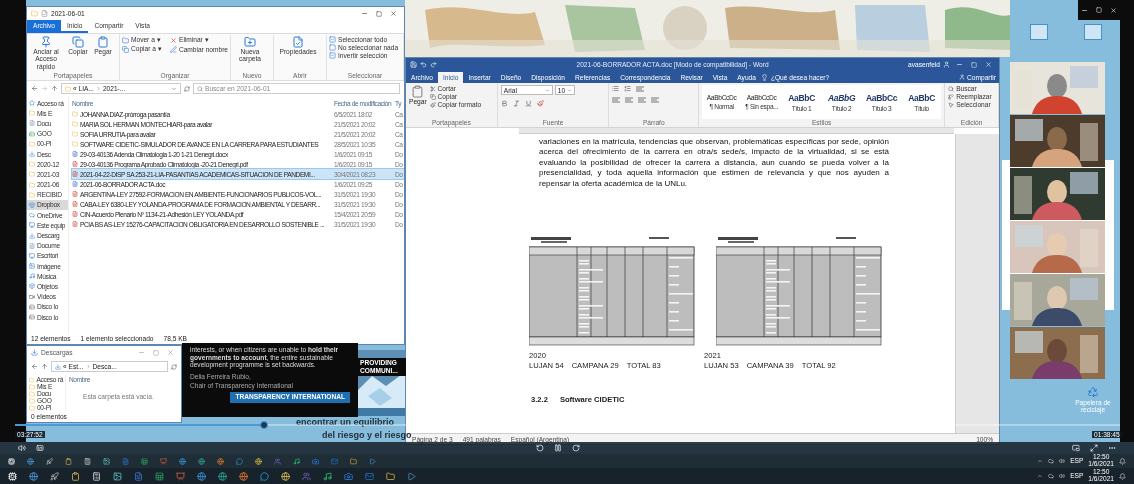 The height and width of the screenshot is (484, 1134). Describe the element at coordinates (40, 448) in the screenshot. I see `captions-icon` at that location.